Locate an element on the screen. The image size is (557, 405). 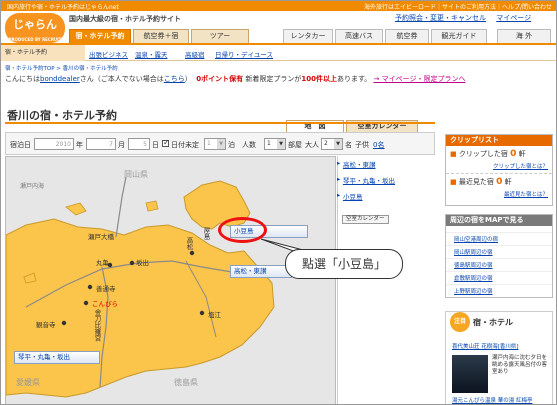
subnav-home: 宿・ホテル予約 is located at coordinates (43, 53).